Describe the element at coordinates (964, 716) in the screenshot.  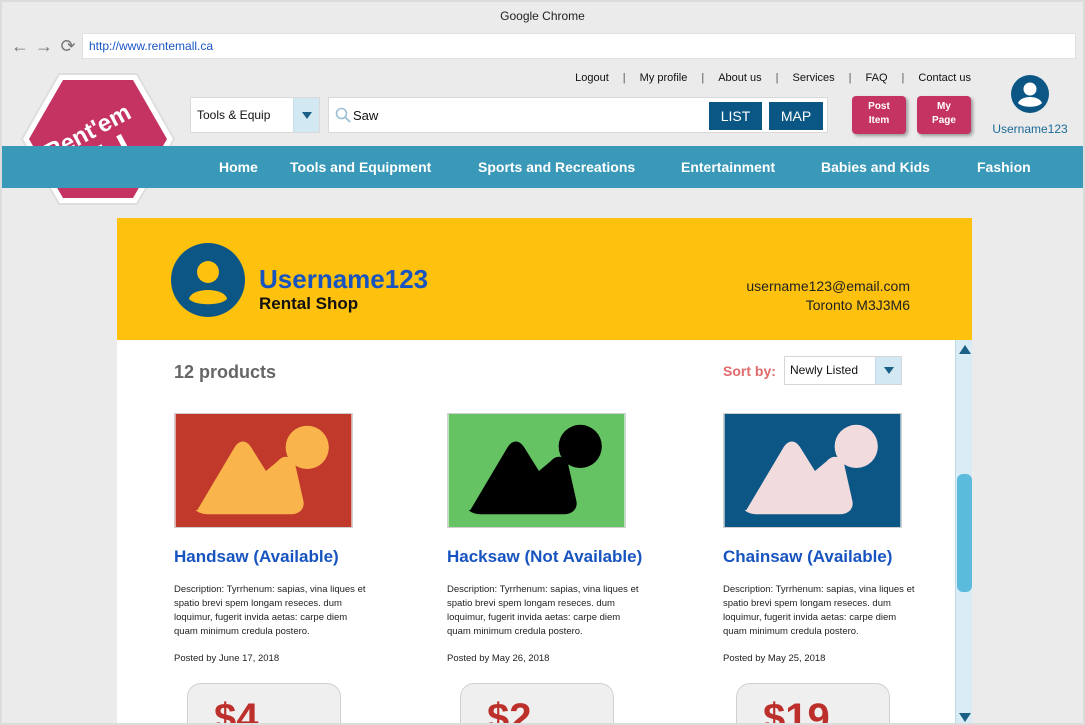
I see `scroll-down-arrow-icon` at that location.